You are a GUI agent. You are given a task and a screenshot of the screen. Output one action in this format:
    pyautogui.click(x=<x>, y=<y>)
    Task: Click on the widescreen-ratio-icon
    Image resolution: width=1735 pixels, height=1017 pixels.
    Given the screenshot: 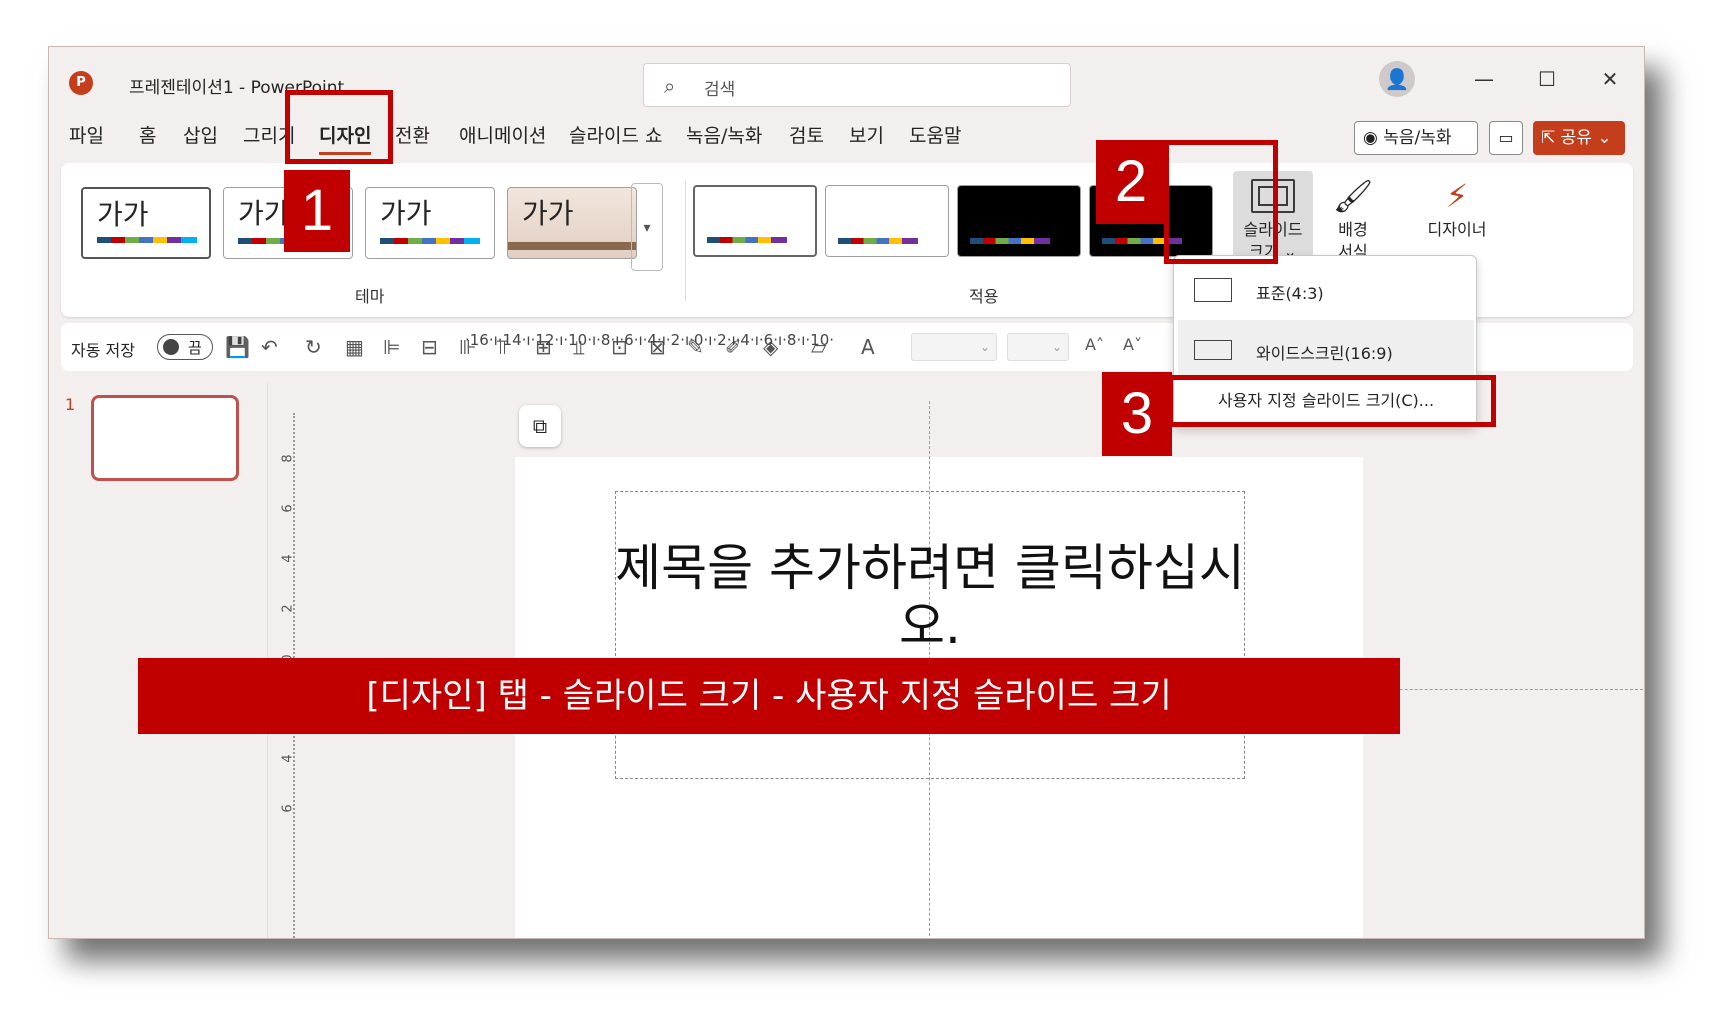 What is the action you would take?
    pyautogui.click(x=1213, y=350)
    